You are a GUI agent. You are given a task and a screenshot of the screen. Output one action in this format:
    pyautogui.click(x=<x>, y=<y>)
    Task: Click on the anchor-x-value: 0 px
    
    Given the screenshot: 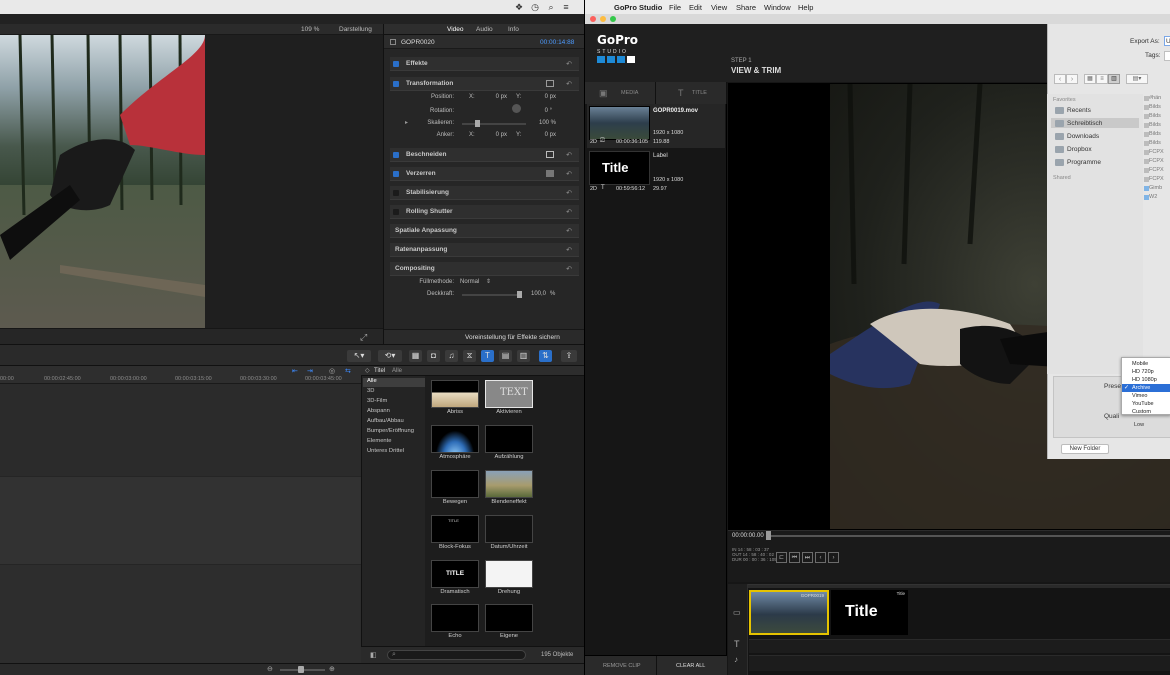 What is the action you would take?
    pyautogui.click(x=495, y=135)
    